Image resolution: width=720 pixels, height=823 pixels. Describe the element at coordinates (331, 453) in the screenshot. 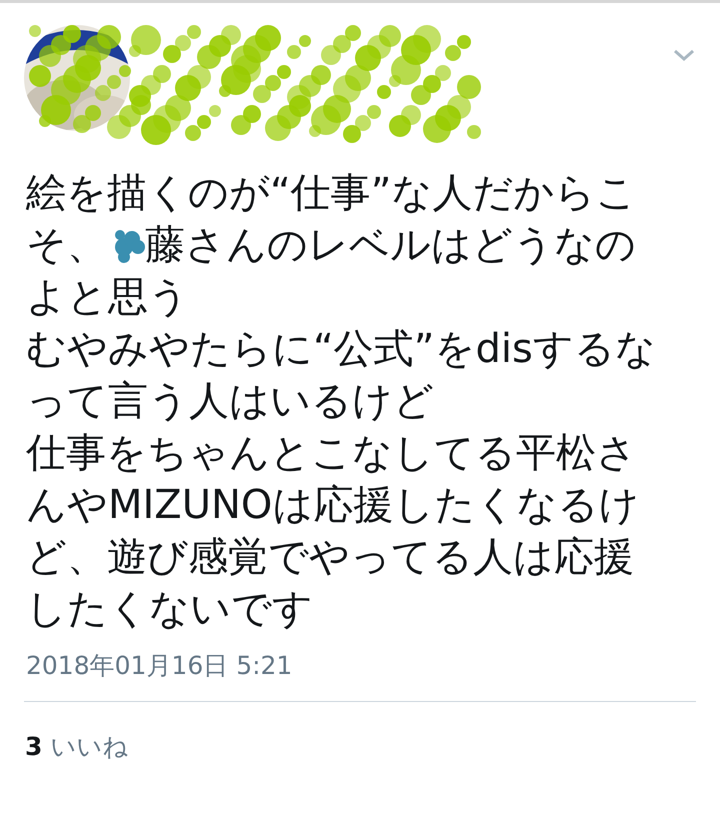

I see `tweet-text: 仕事をちゃんとこなしてる平松さ` at that location.